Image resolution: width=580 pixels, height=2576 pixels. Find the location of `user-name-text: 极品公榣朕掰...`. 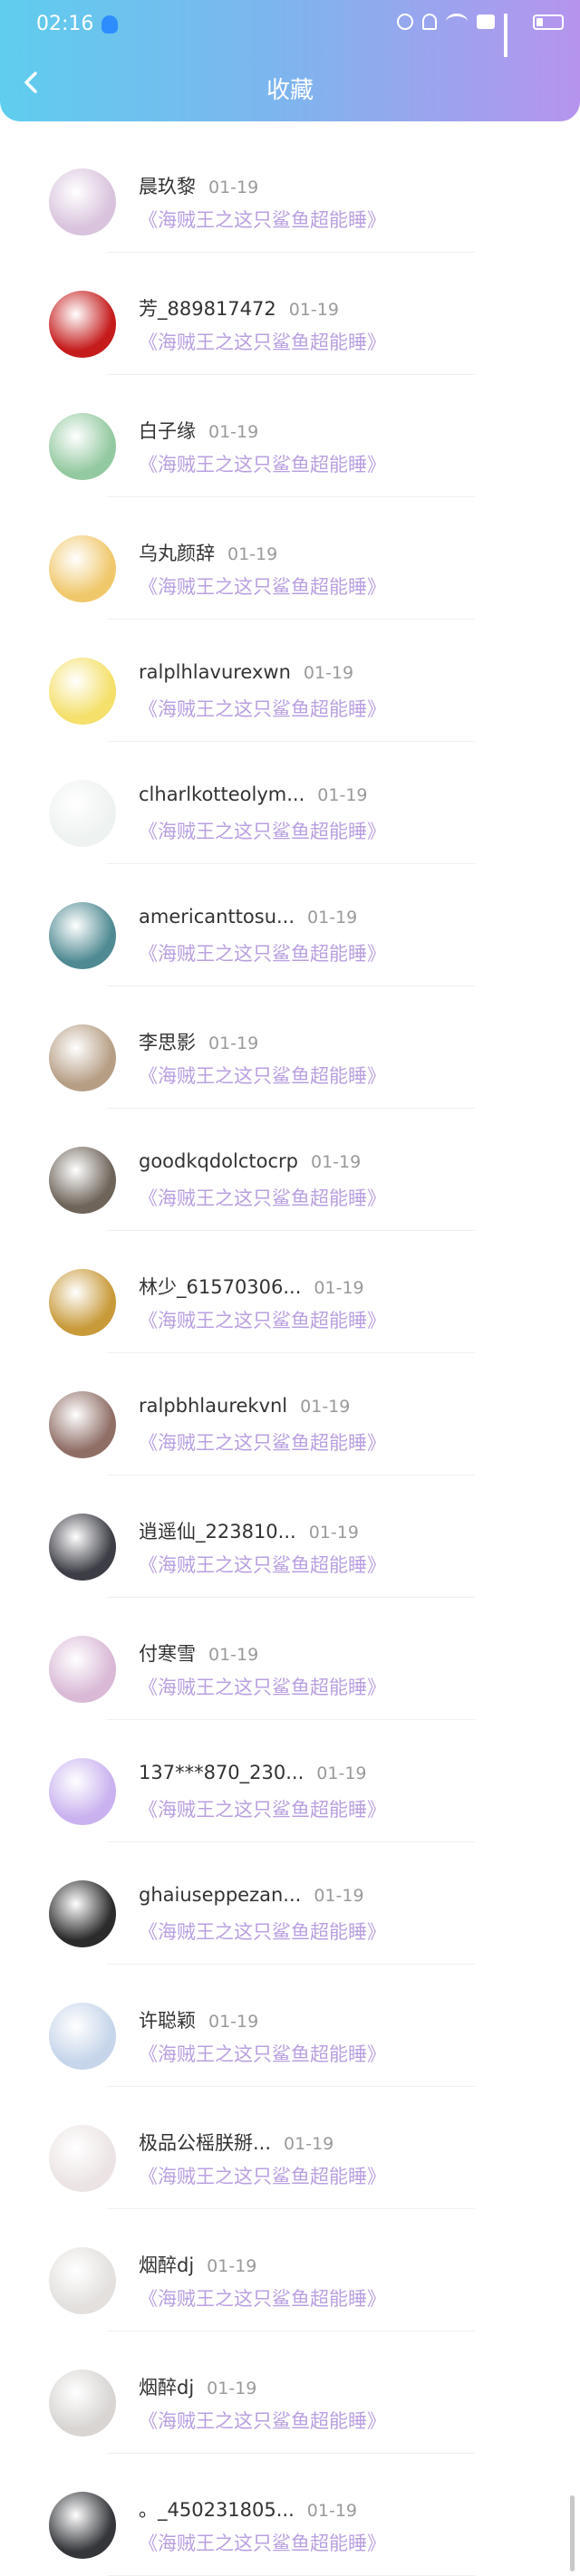

user-name-text: 极品公榣朕掰... is located at coordinates (205, 2143).